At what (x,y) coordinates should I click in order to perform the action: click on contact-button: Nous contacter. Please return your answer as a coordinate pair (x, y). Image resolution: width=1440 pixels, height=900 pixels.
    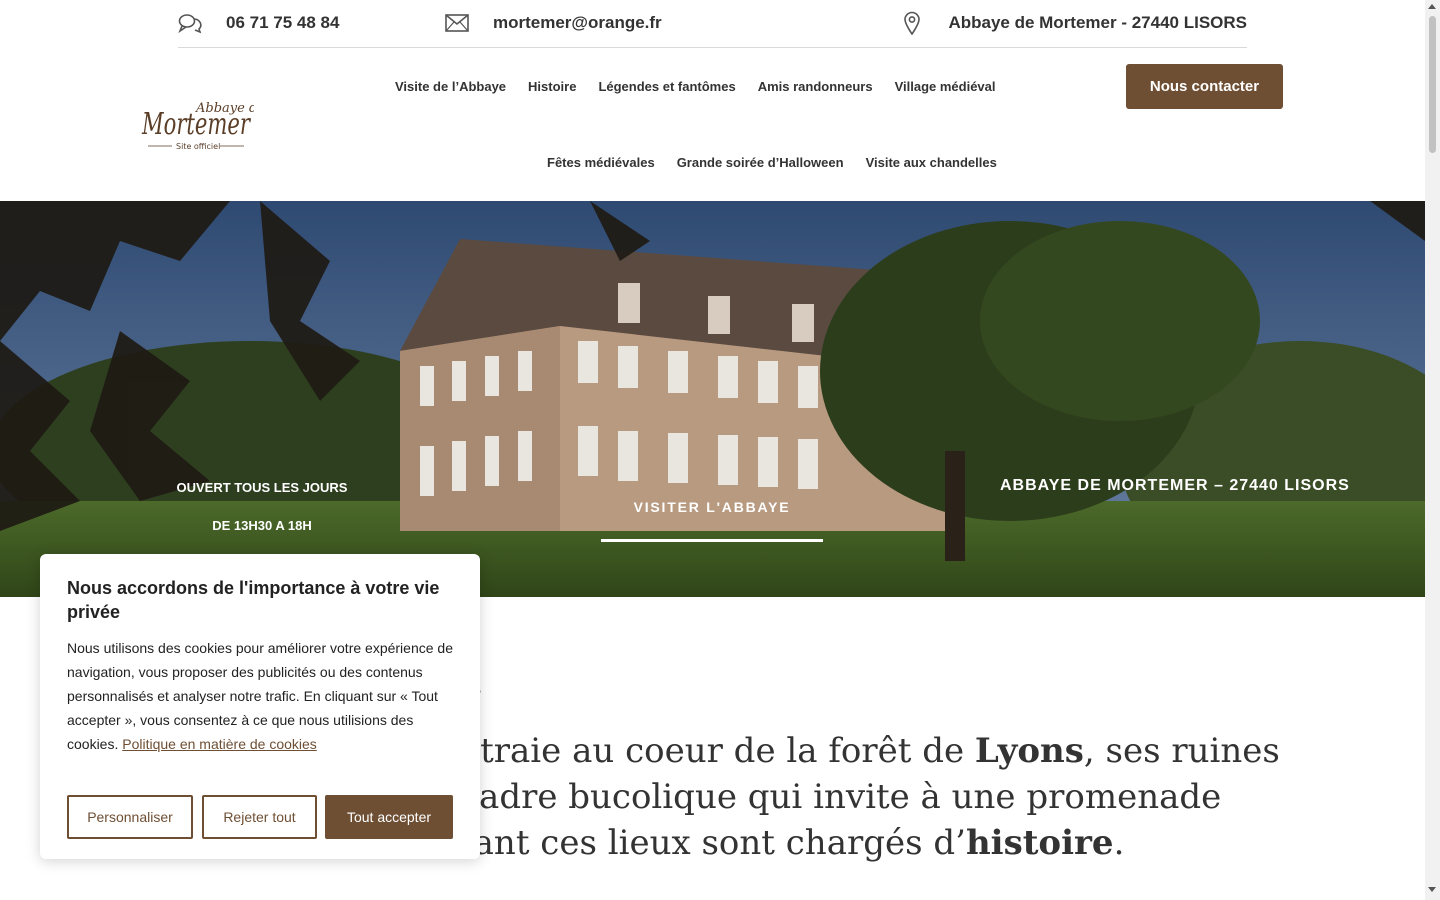
    Looking at the image, I should click on (1204, 86).